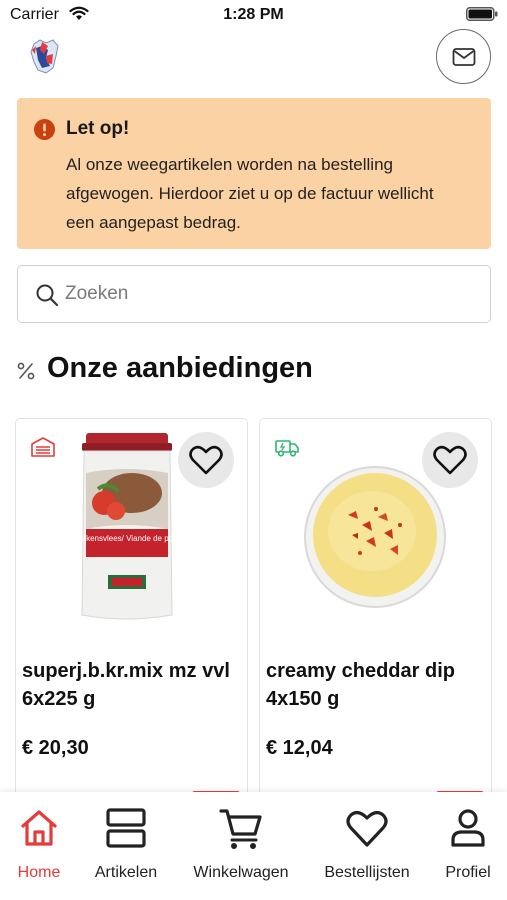 The image size is (507, 900). What do you see at coordinates (126, 685) in the screenshot?
I see `product-name: superj.b.kr.mix mz vvl 6x225 g` at bounding box center [126, 685].